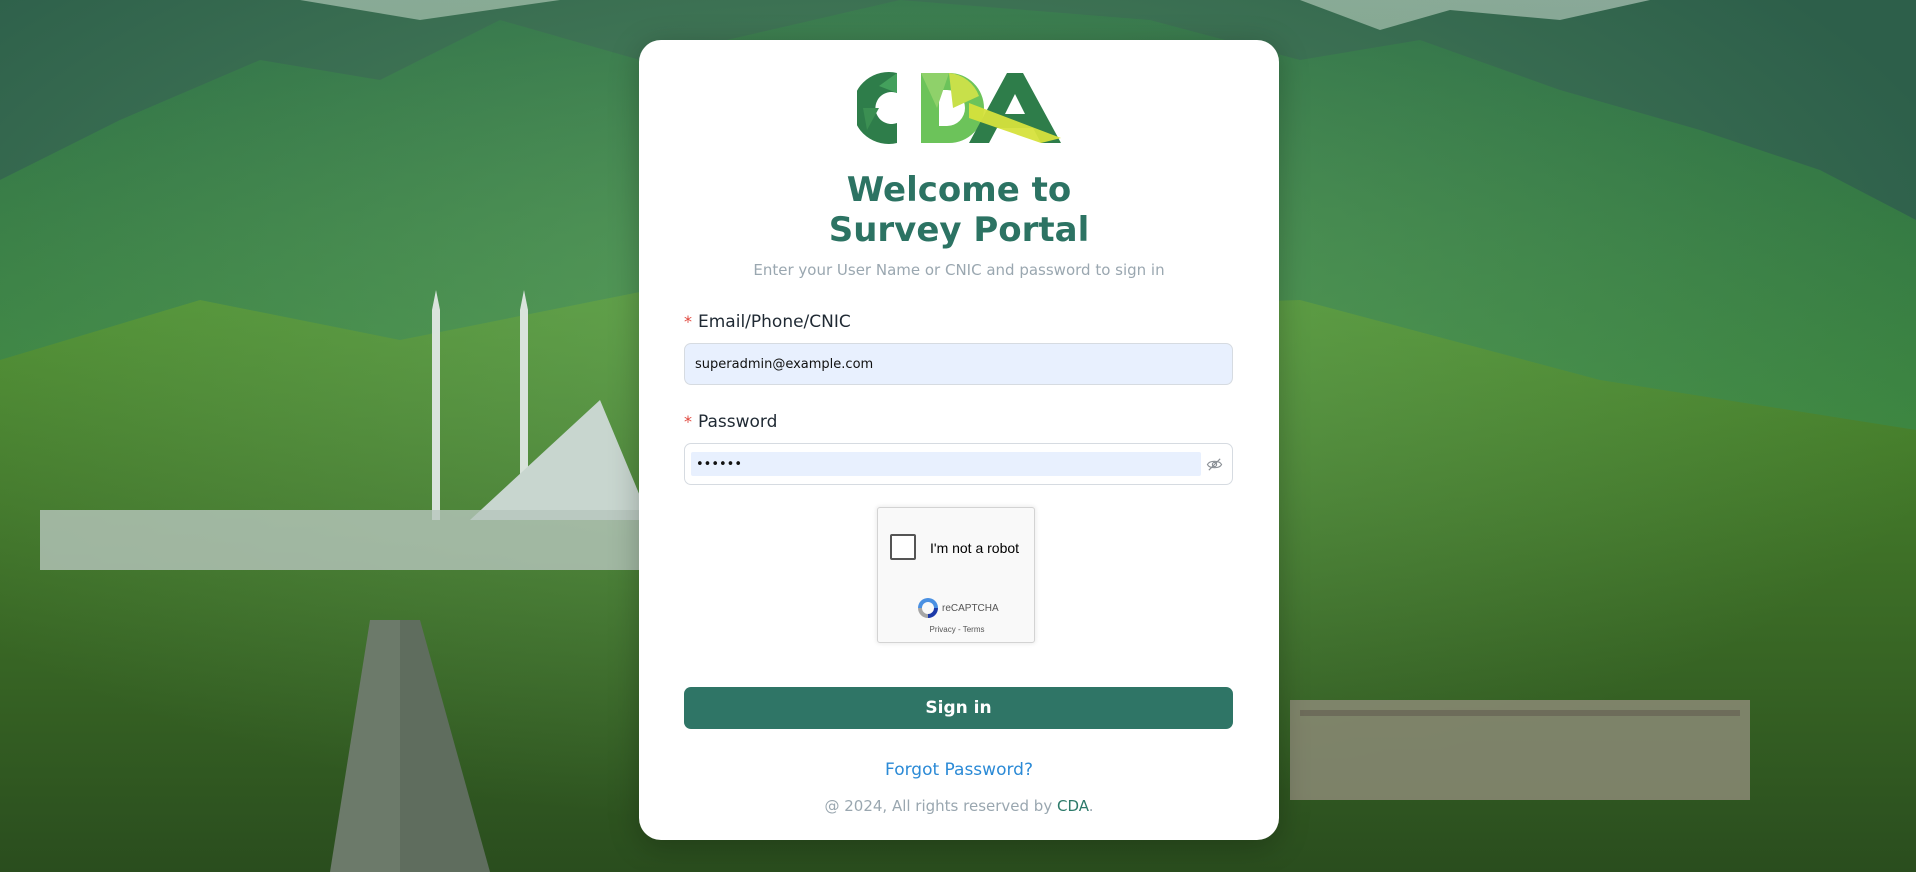 This screenshot has width=1916, height=872. What do you see at coordinates (957, 629) in the screenshot?
I see `recaptcha-links: Privacy - Terms` at bounding box center [957, 629].